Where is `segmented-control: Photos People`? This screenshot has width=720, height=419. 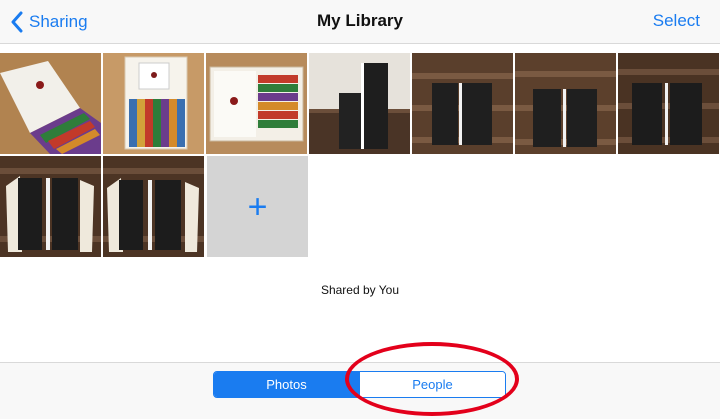 segmented-control: Photos People is located at coordinates (359, 384).